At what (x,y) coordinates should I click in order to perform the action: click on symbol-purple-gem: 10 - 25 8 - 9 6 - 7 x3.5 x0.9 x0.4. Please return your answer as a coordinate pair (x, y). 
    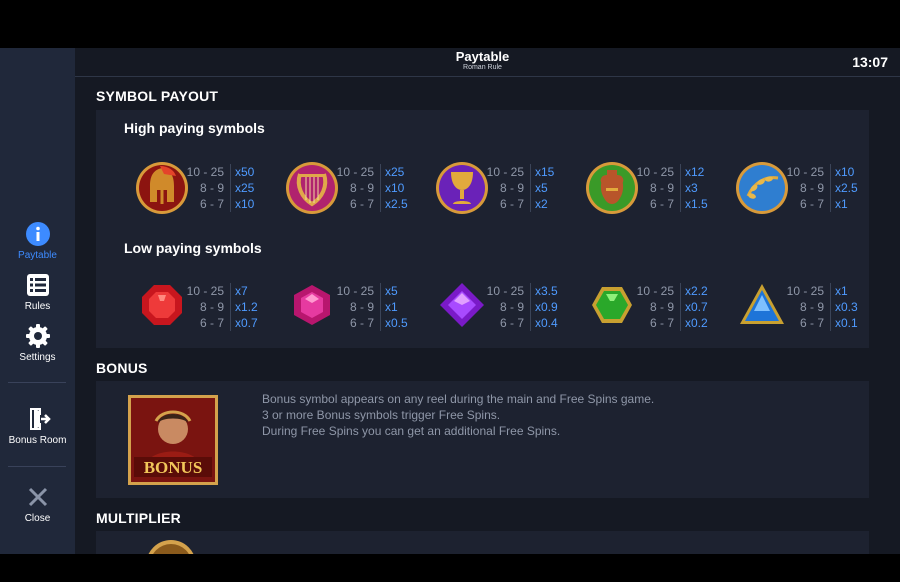
    Looking at the image, I should click on (504, 306).